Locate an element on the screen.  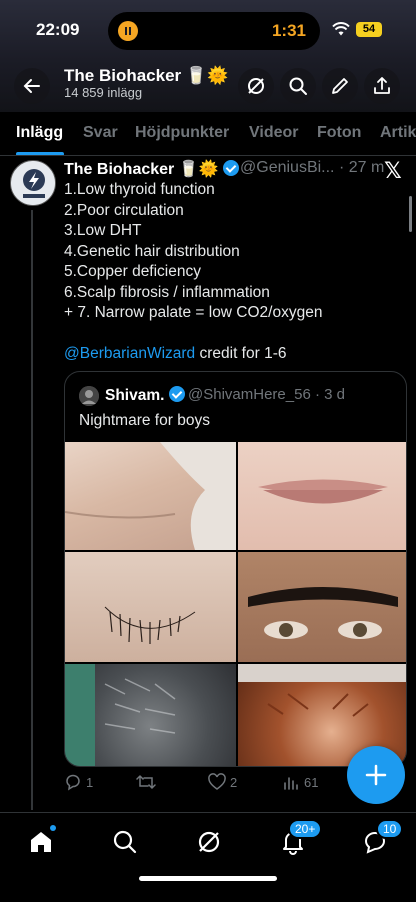
repost-icon is located at coordinates (146, 782).